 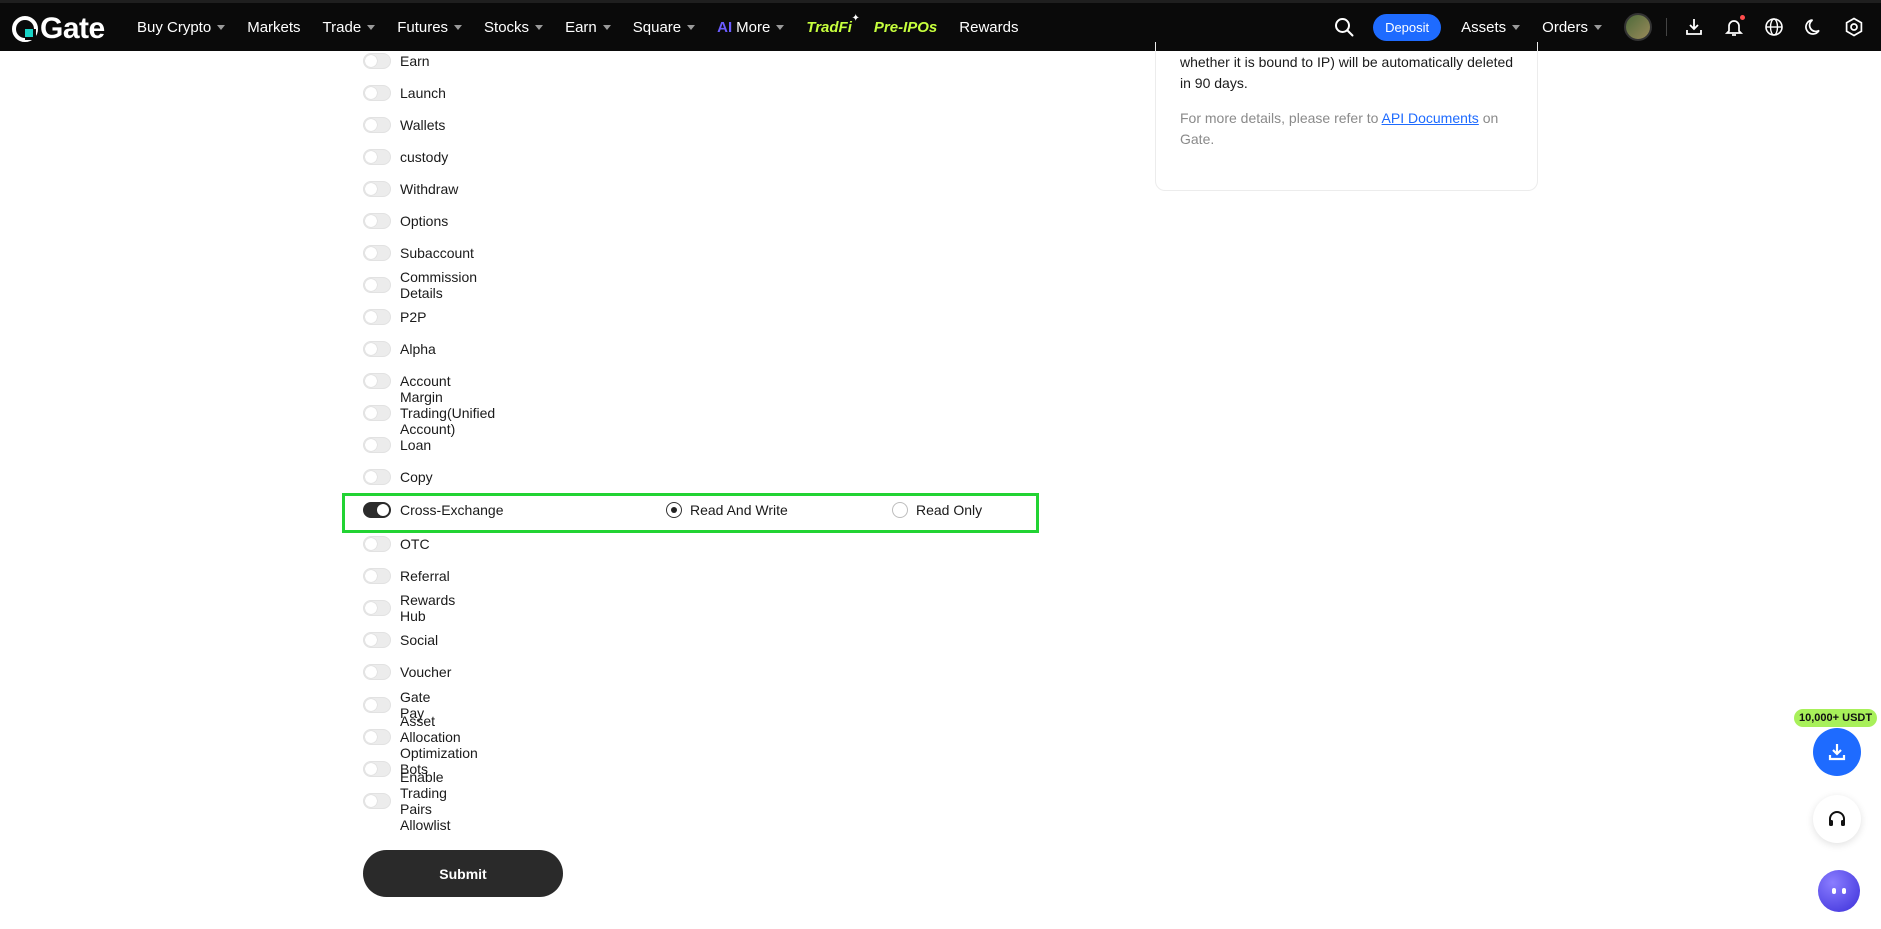 What do you see at coordinates (404, 93) in the screenshot?
I see `permission-row-launch: Launch` at bounding box center [404, 93].